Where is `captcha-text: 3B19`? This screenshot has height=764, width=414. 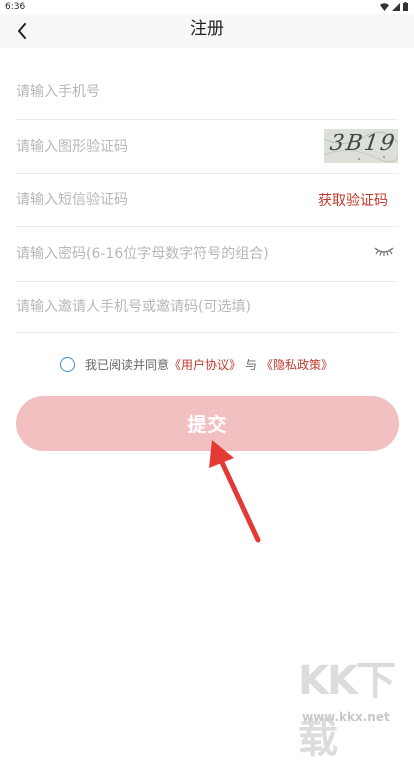
captcha-text: 3B19 is located at coordinates (363, 143).